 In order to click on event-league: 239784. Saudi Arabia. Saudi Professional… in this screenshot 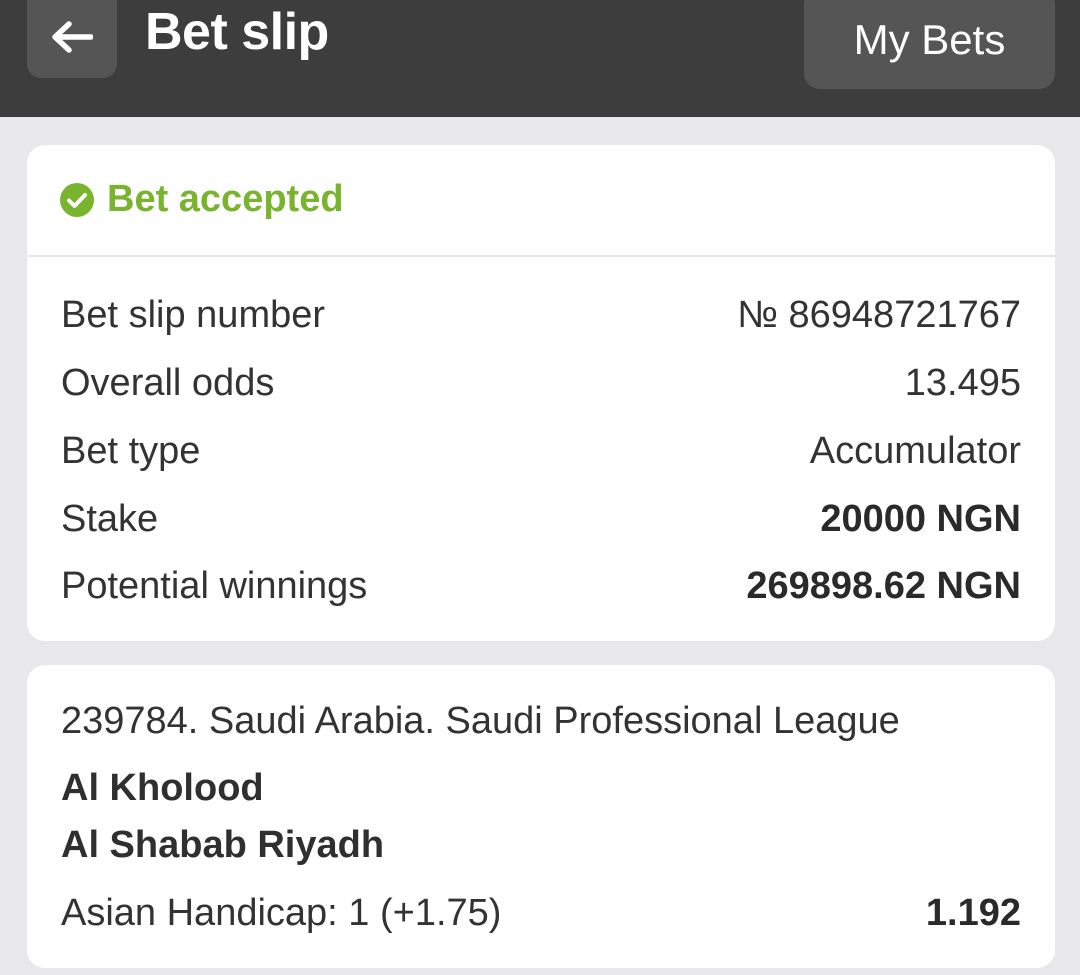, I will do `click(480, 721)`.